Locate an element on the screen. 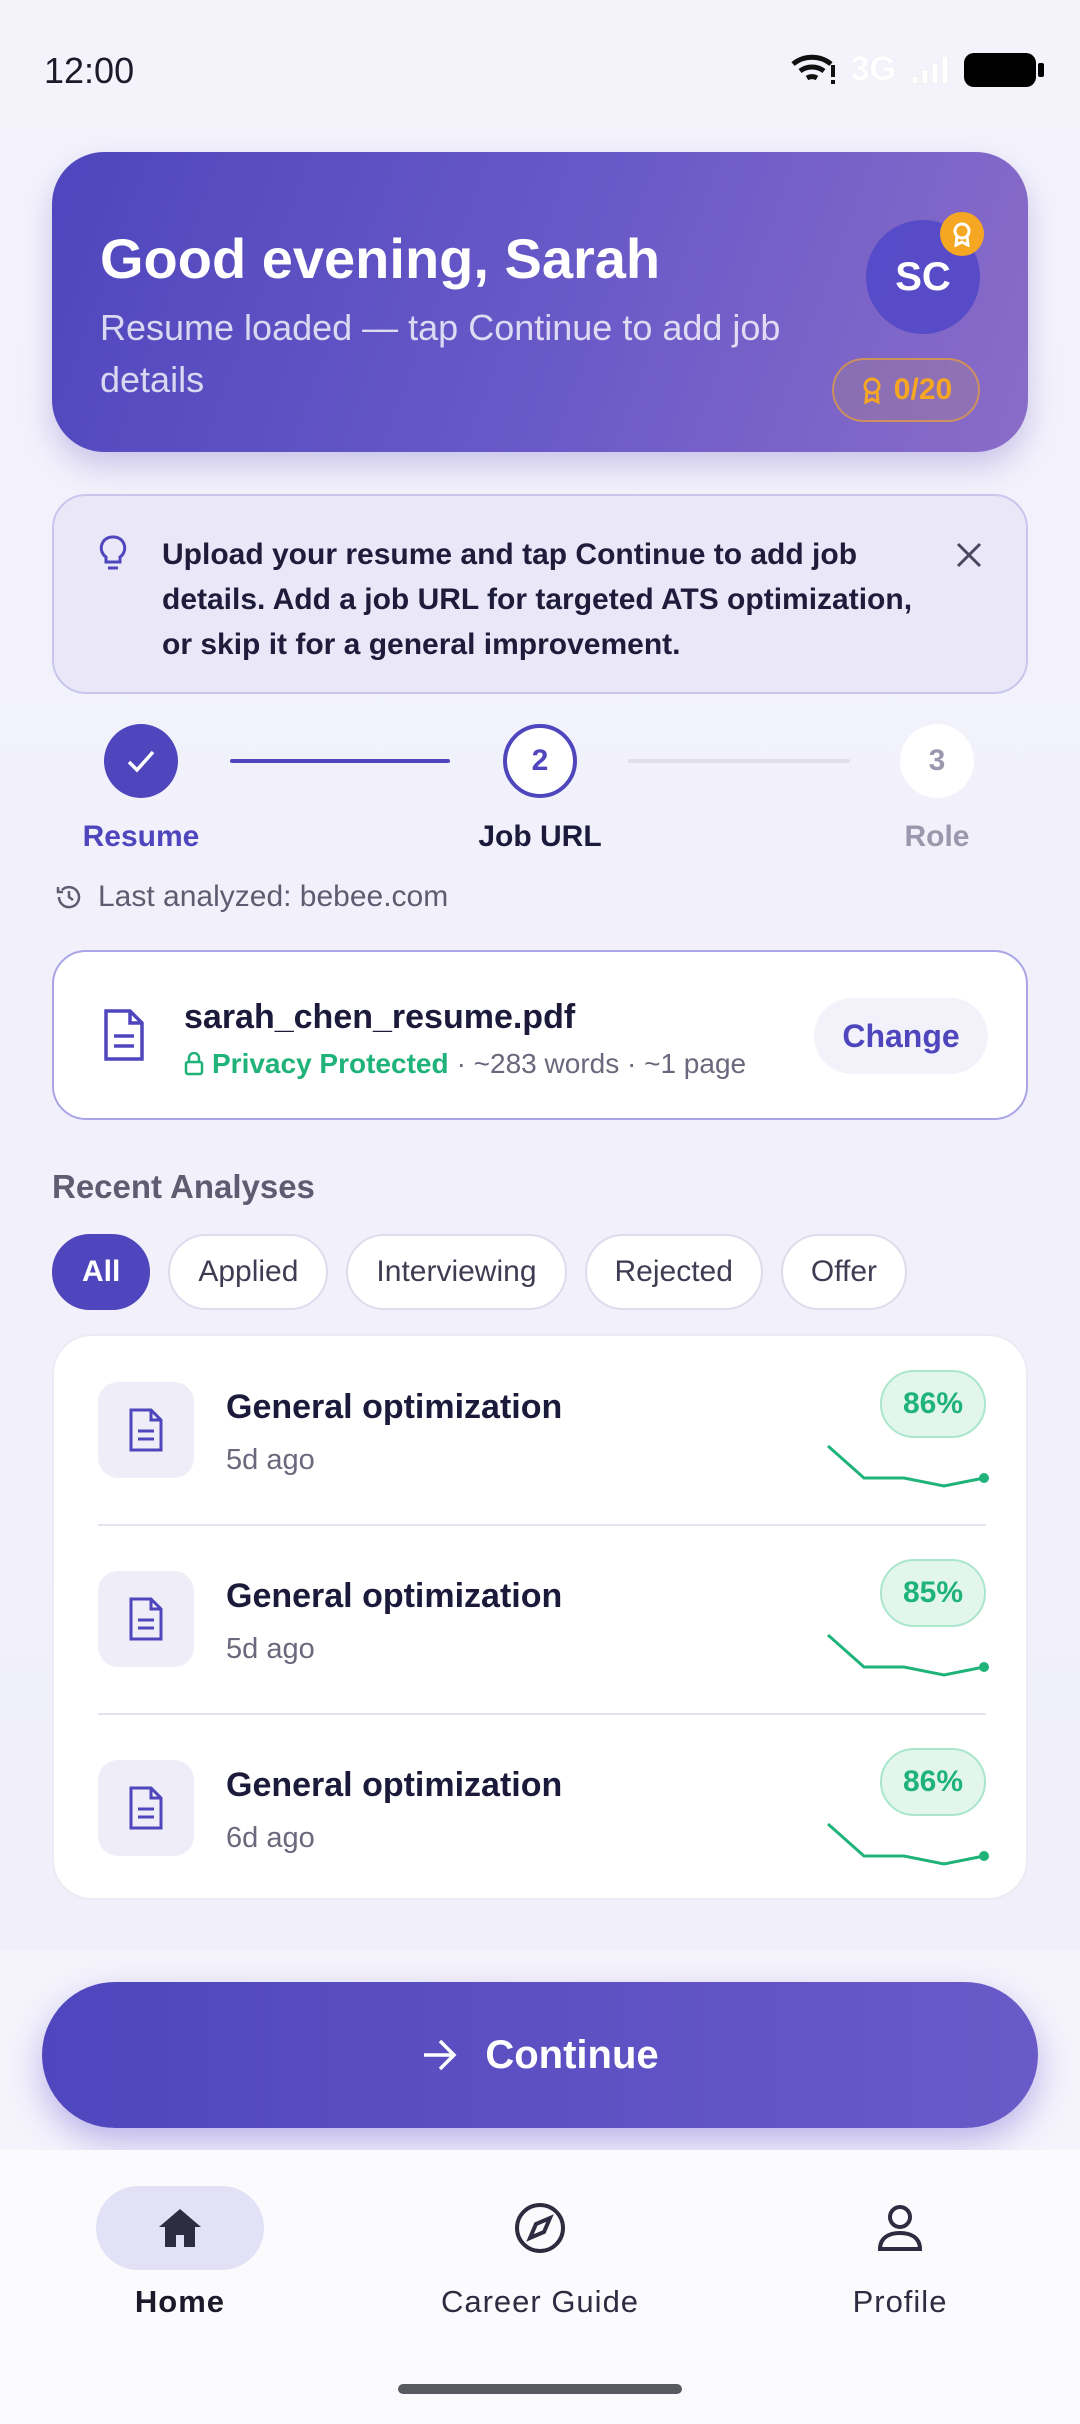 The image size is (1080, 2424). arrow-right-icon is located at coordinates (440, 2055).